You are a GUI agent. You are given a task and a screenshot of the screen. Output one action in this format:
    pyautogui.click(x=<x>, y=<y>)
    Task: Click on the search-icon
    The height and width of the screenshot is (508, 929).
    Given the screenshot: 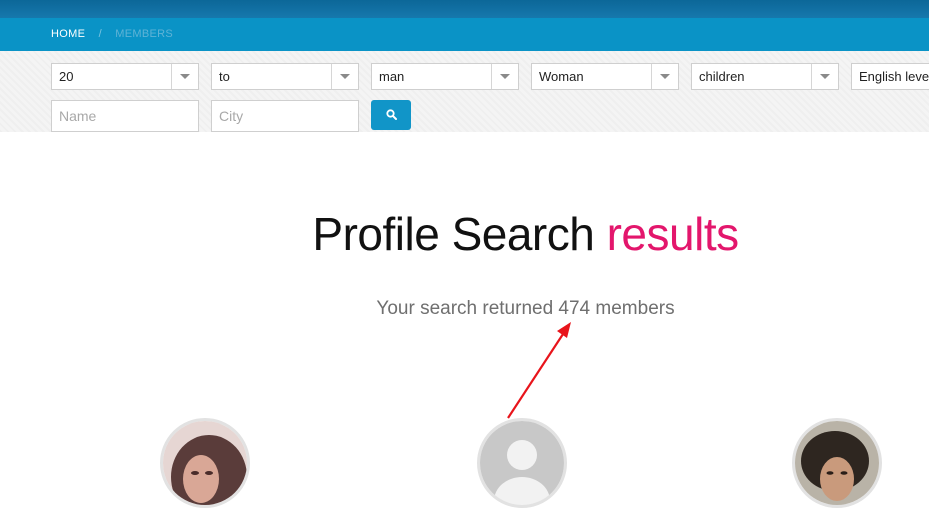 What is the action you would take?
    pyautogui.click(x=391, y=114)
    